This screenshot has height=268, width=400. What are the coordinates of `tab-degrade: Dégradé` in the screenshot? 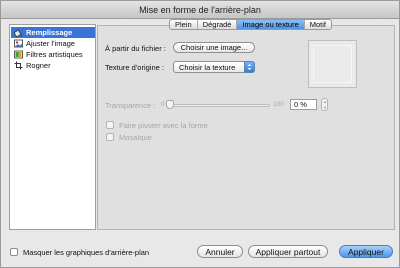 It's located at (218, 24).